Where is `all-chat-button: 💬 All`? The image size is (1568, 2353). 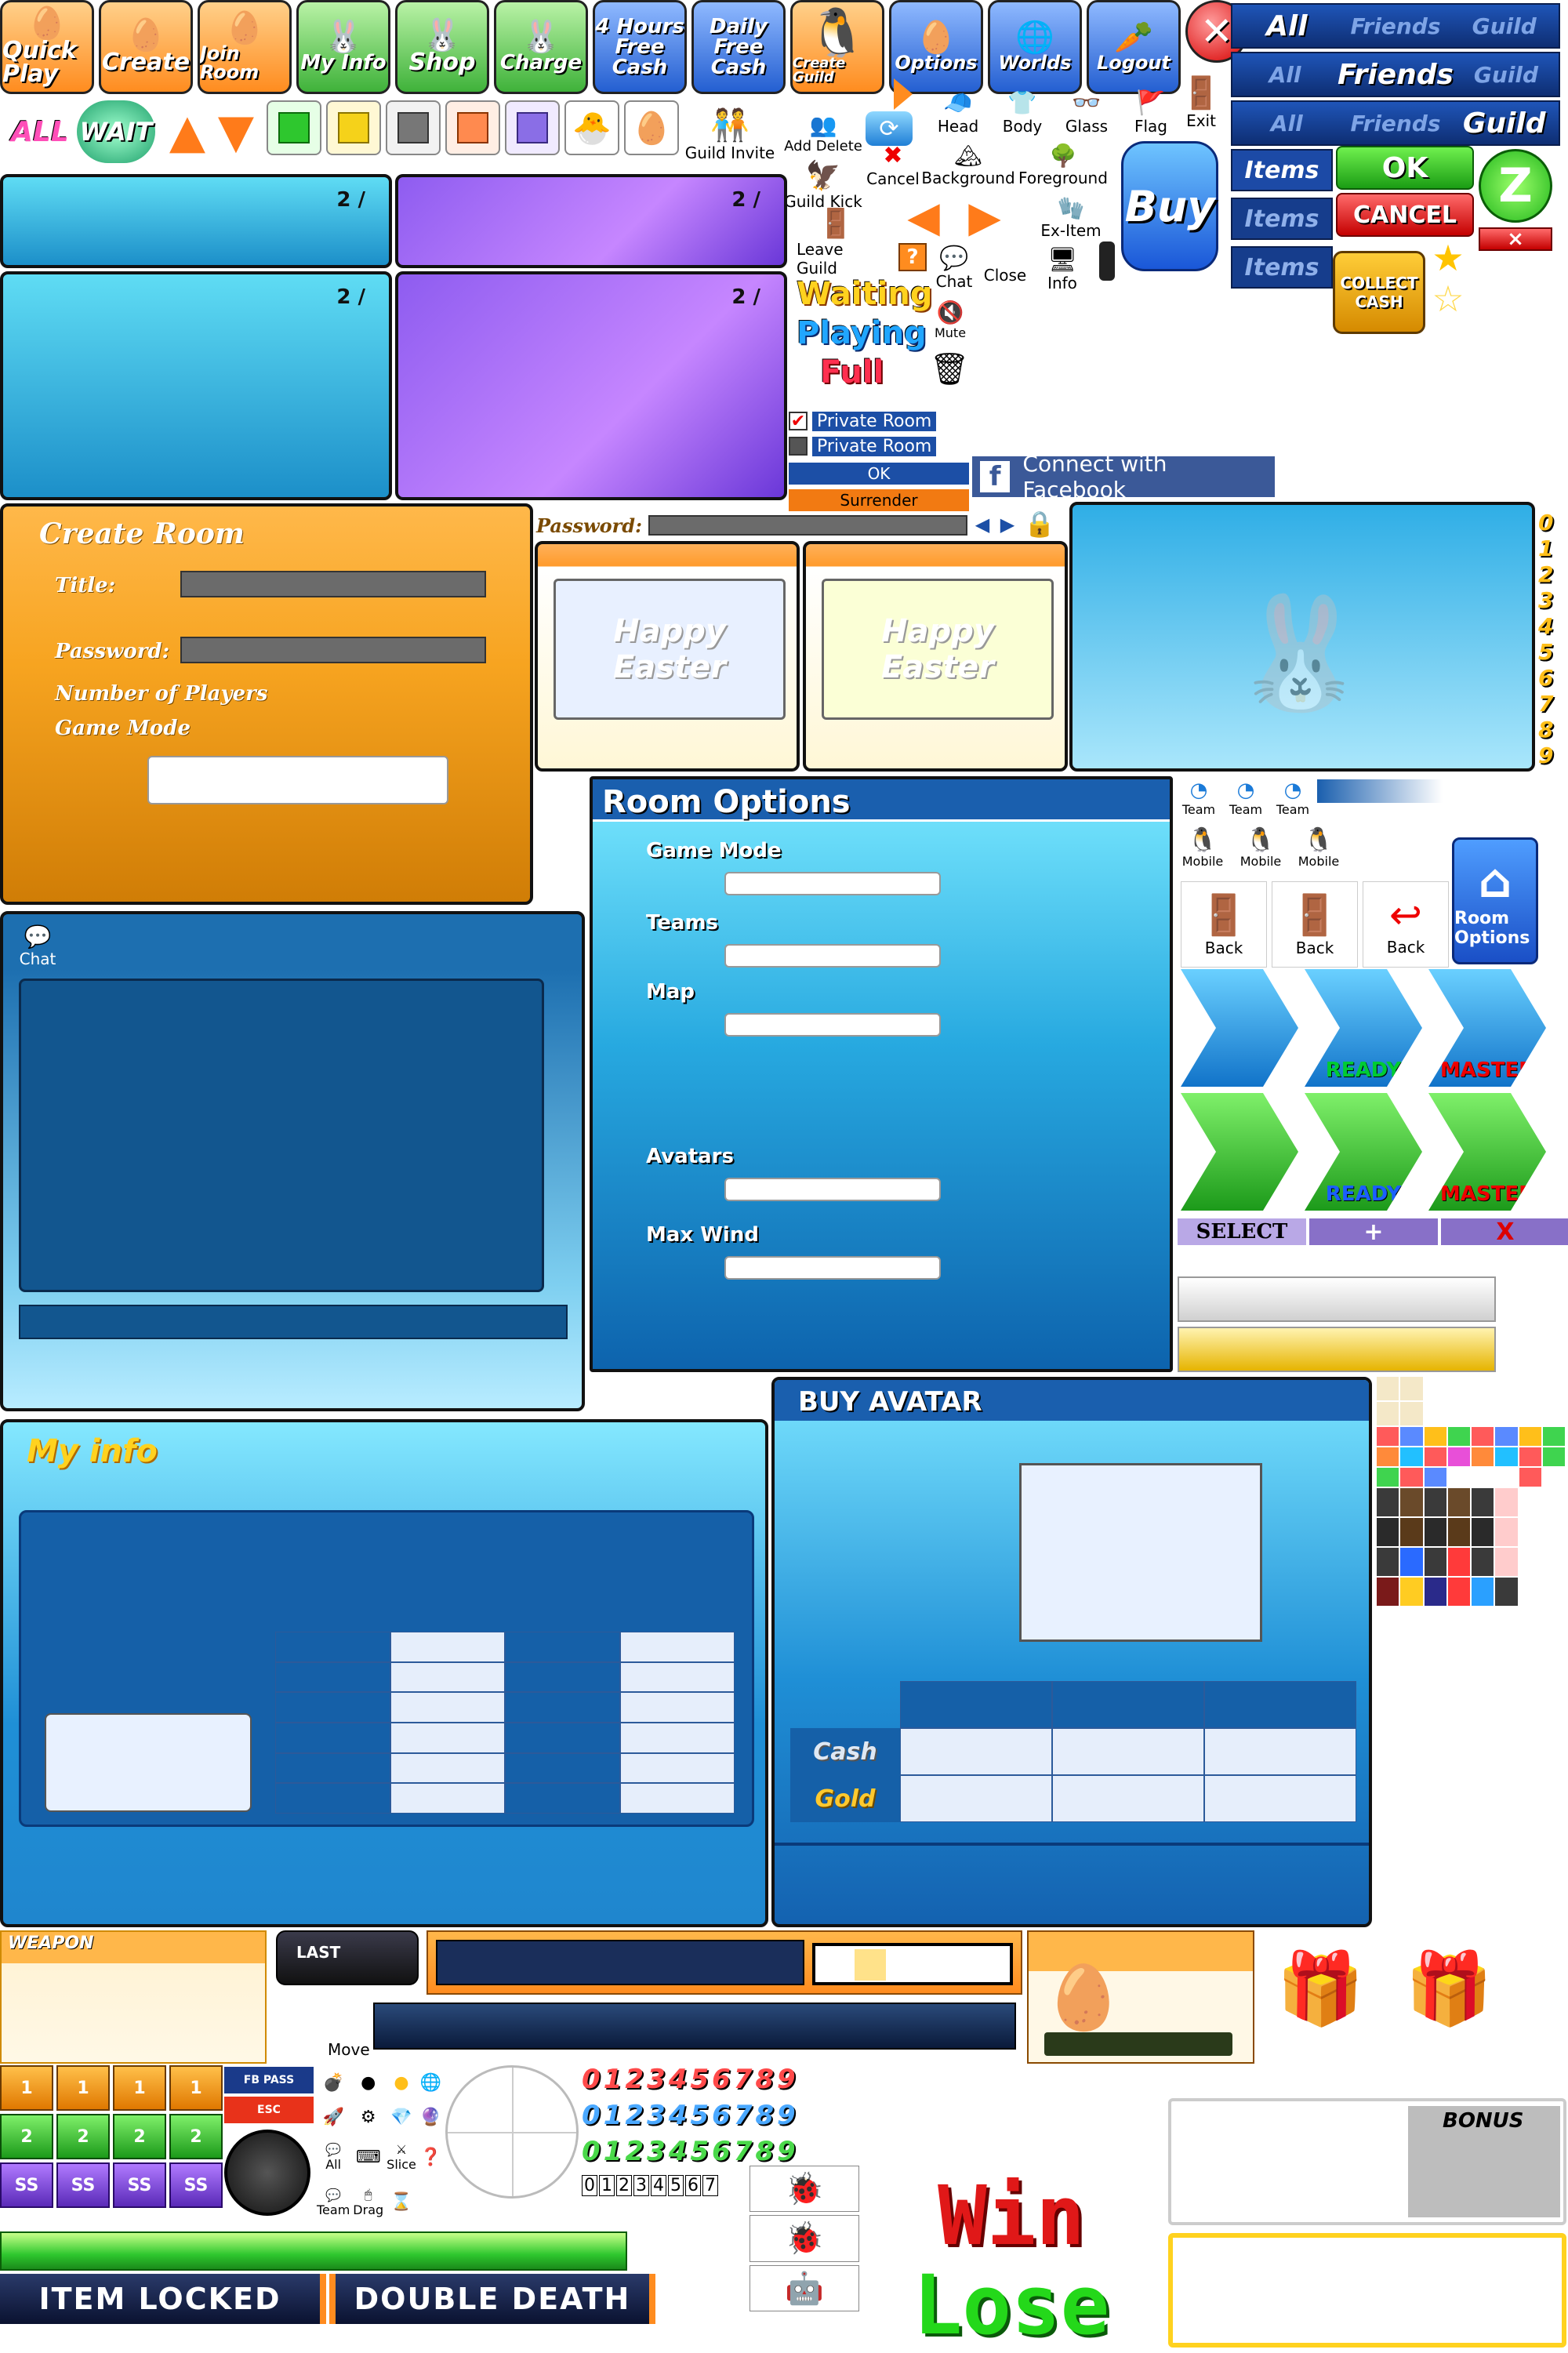
all-chat-button: 💬 All is located at coordinates (333, 2157).